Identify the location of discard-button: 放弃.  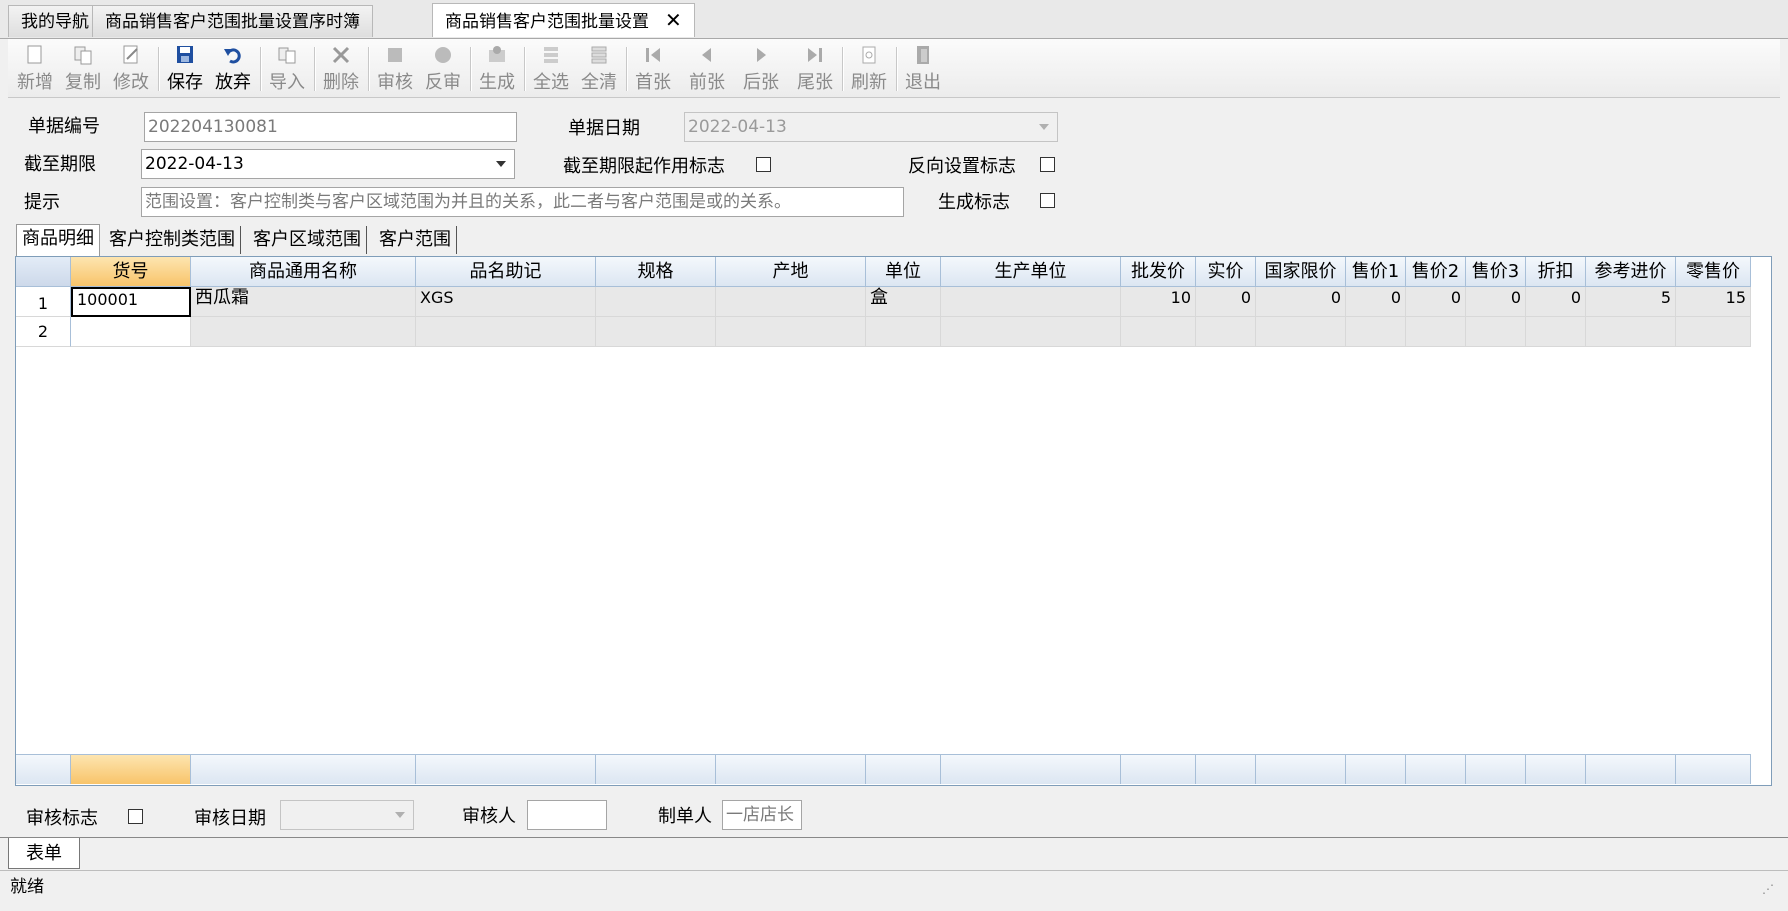
(233, 68).